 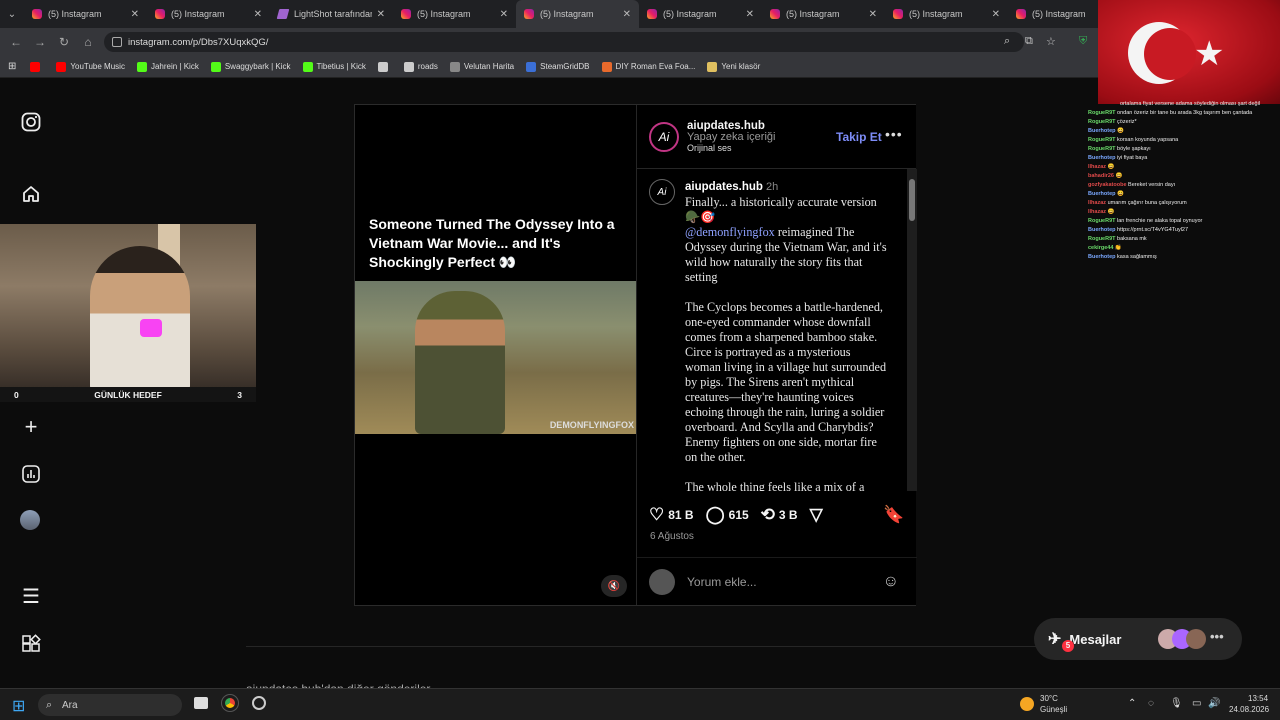 I want to click on bookmark-item: Velutan Harita, so click(x=481, y=66).